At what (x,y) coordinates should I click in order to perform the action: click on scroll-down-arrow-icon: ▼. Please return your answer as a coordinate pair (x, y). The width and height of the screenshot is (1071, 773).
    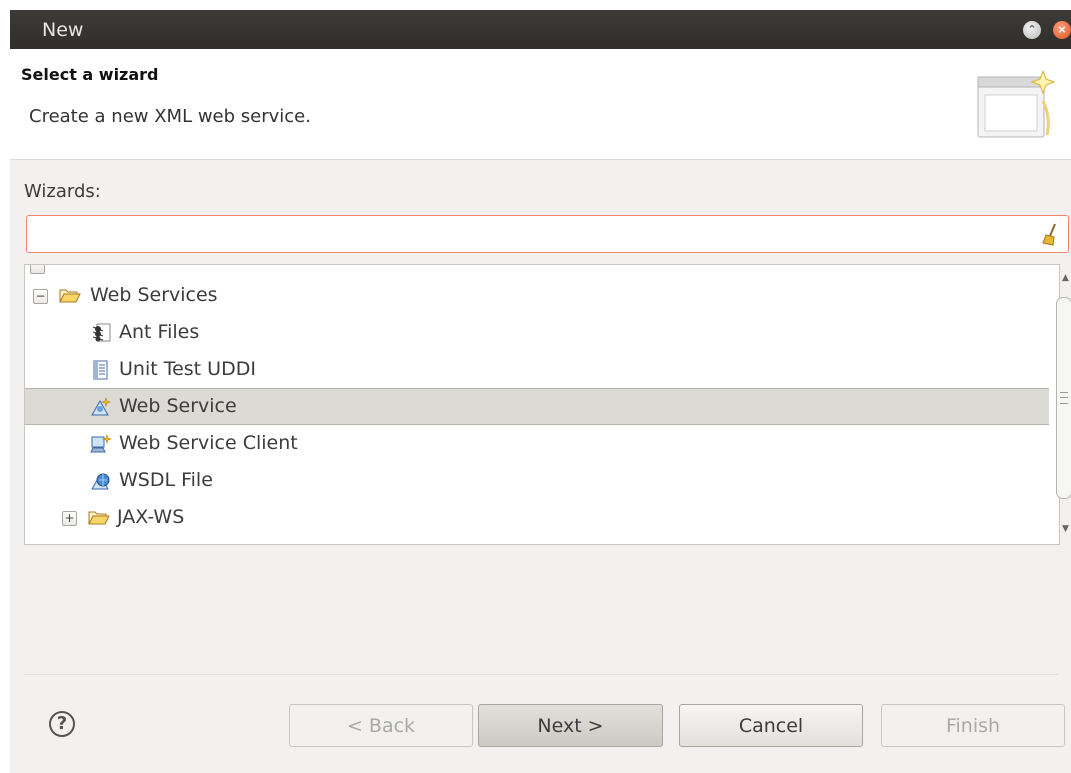
    Looking at the image, I should click on (1065, 529).